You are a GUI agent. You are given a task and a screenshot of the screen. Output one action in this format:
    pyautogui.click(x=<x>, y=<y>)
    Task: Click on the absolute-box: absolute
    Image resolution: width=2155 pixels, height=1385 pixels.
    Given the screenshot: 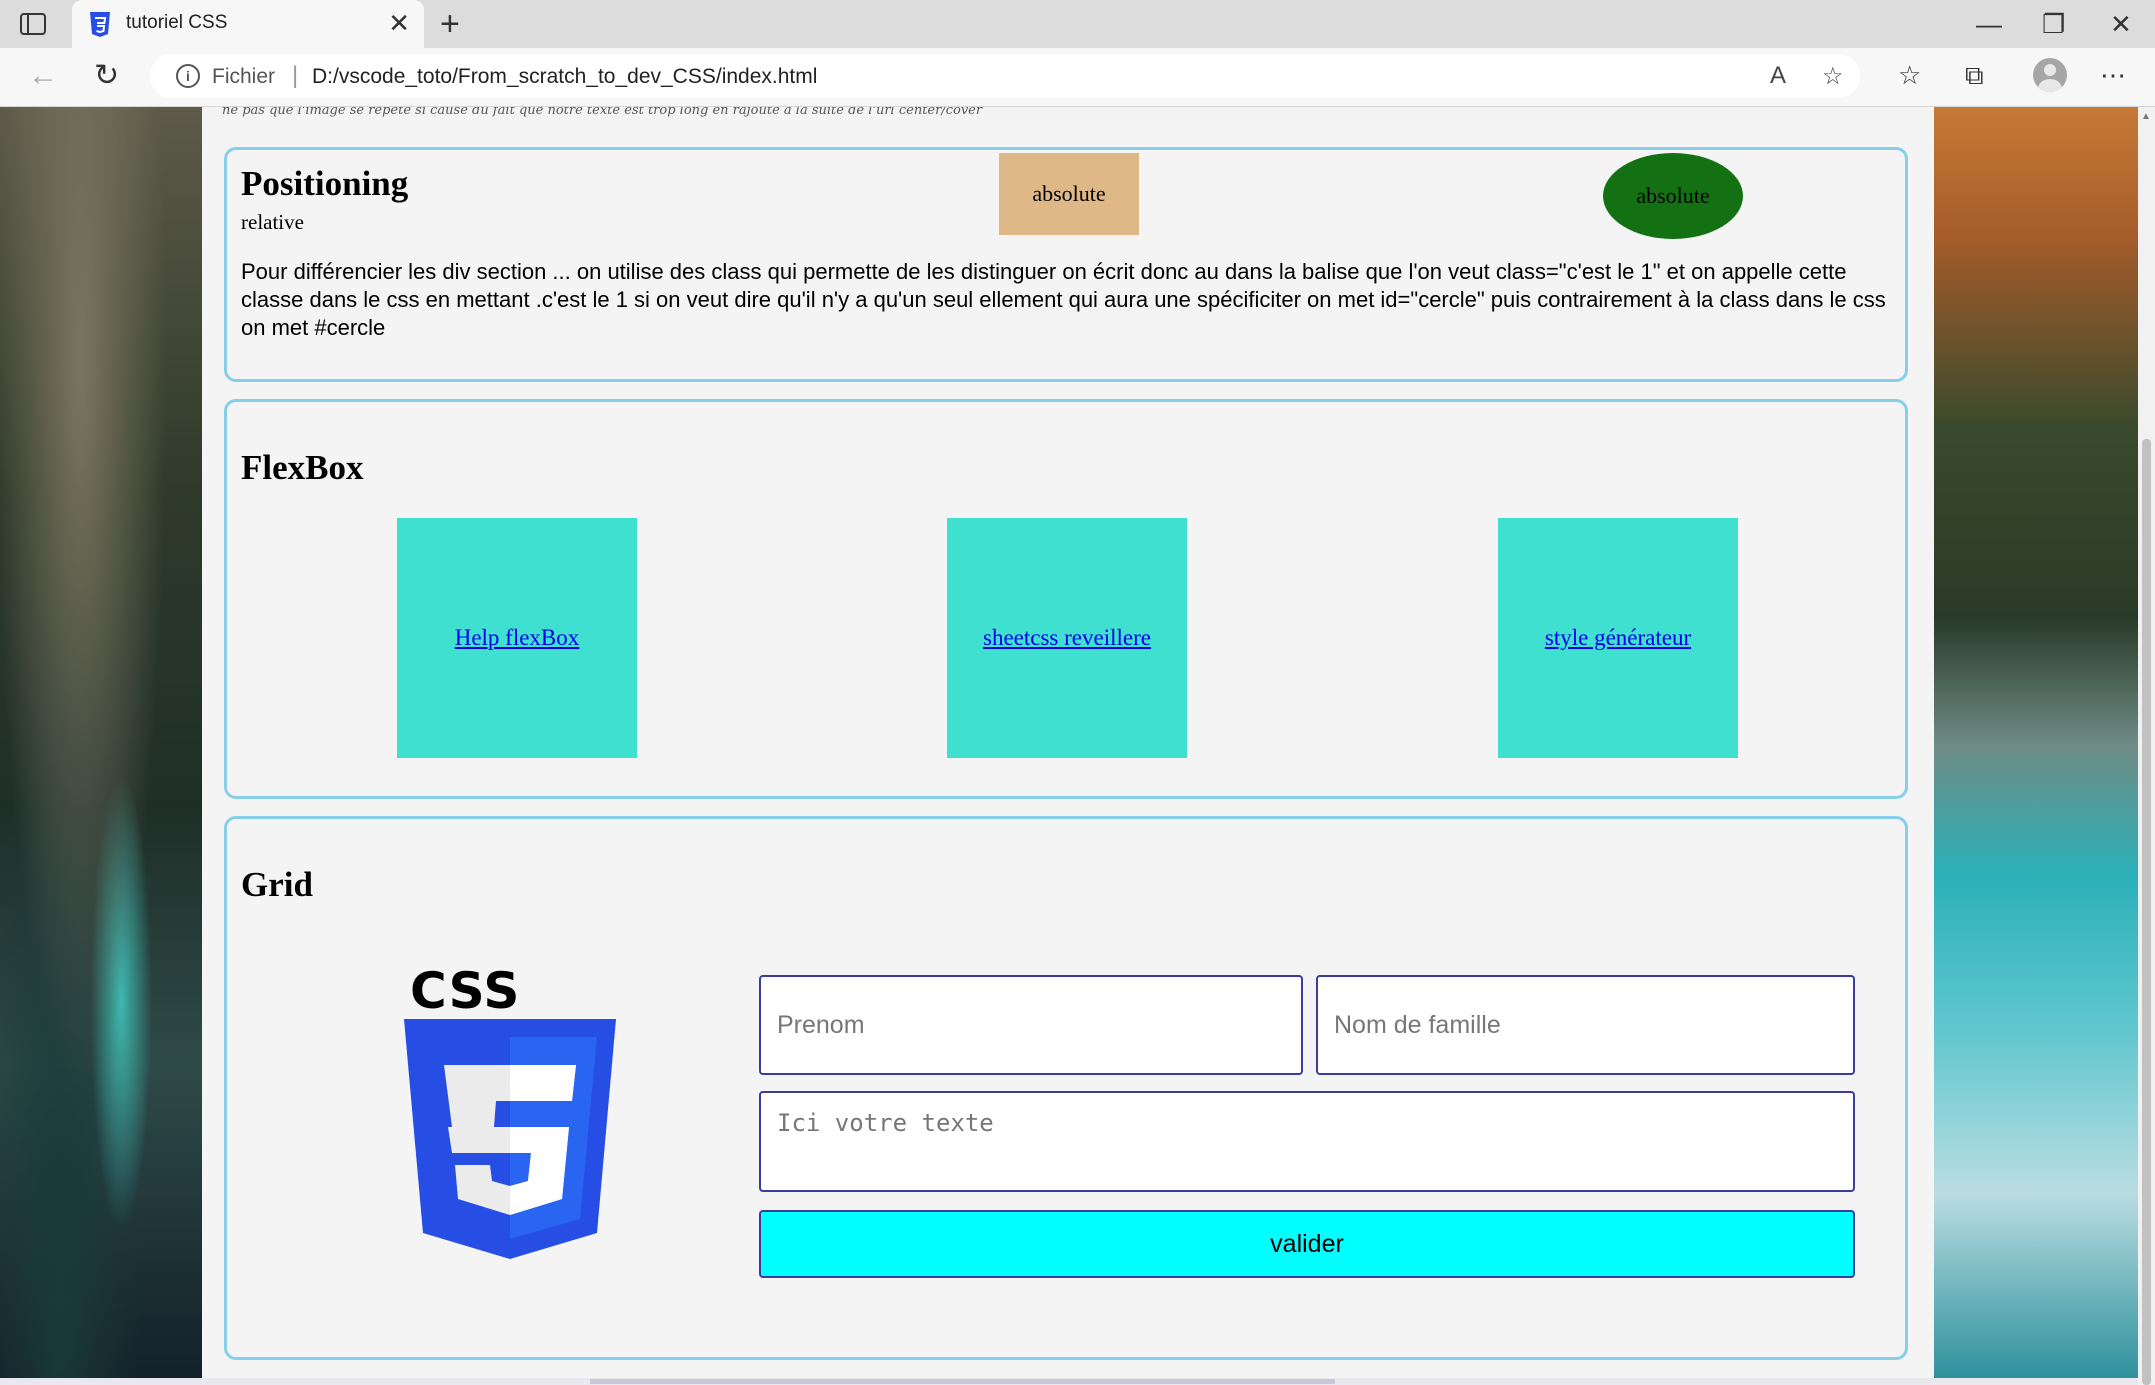 What is the action you would take?
    pyautogui.click(x=1069, y=194)
    